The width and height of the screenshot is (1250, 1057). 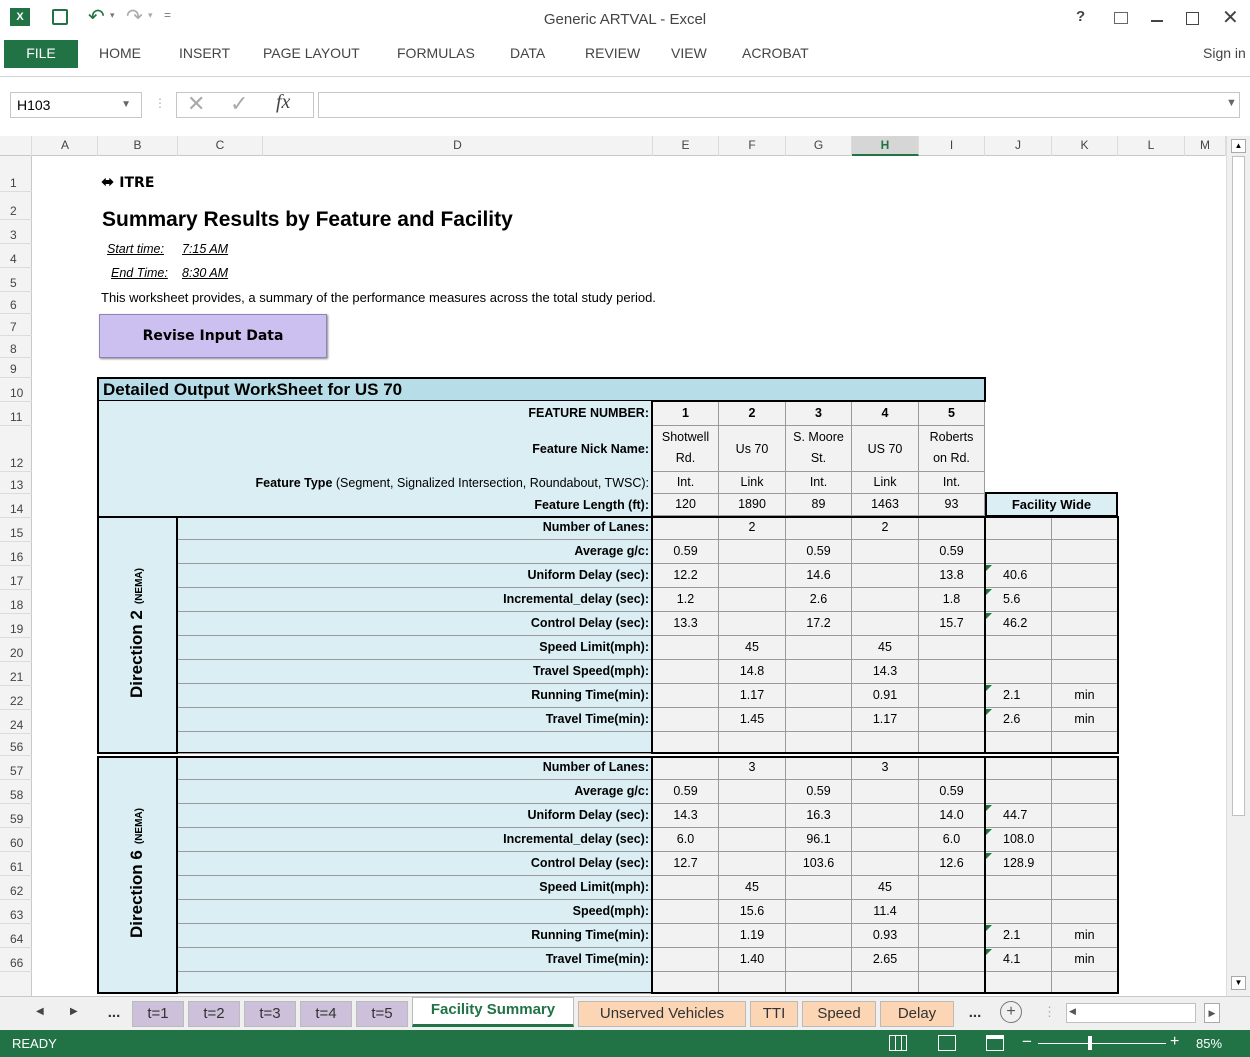 What do you see at coordinates (1027, 1042) in the screenshot?
I see `zoom-out-icon: −` at bounding box center [1027, 1042].